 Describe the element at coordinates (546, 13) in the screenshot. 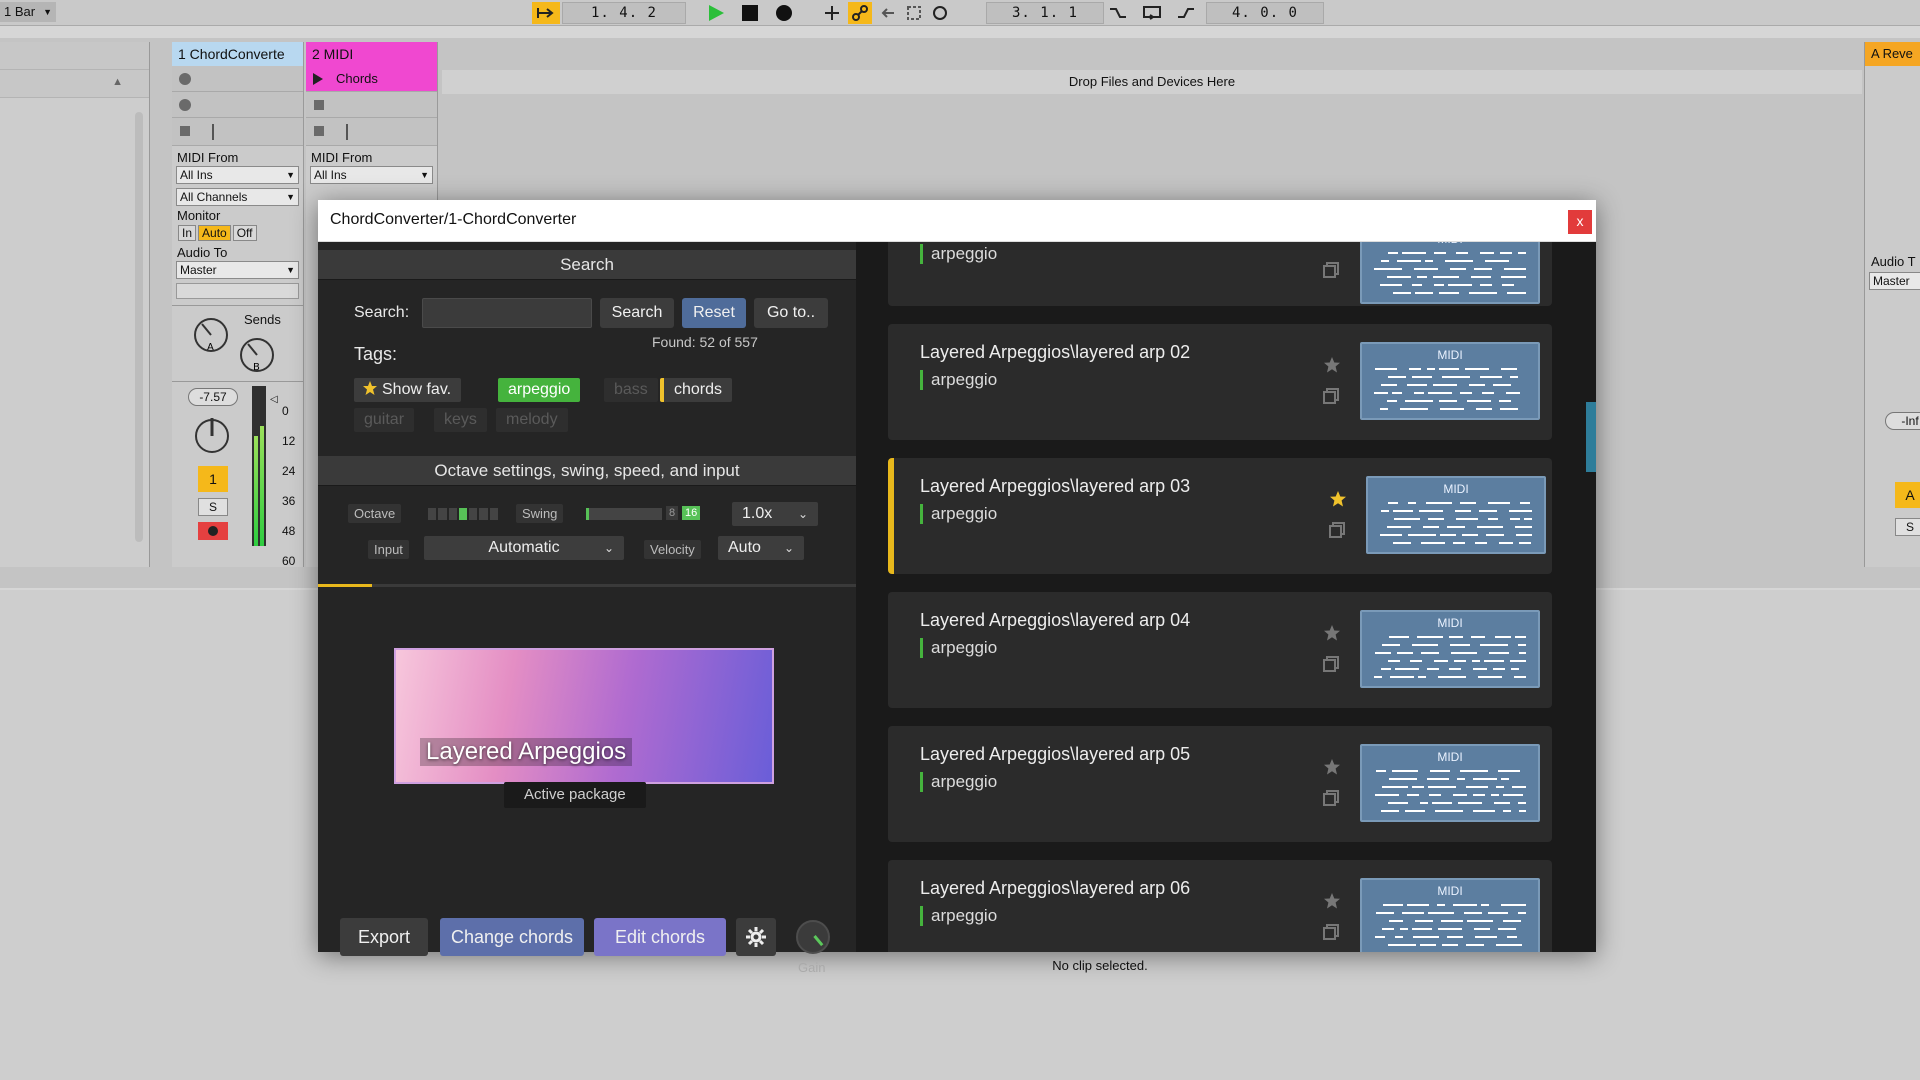

I see `follow-icon` at that location.